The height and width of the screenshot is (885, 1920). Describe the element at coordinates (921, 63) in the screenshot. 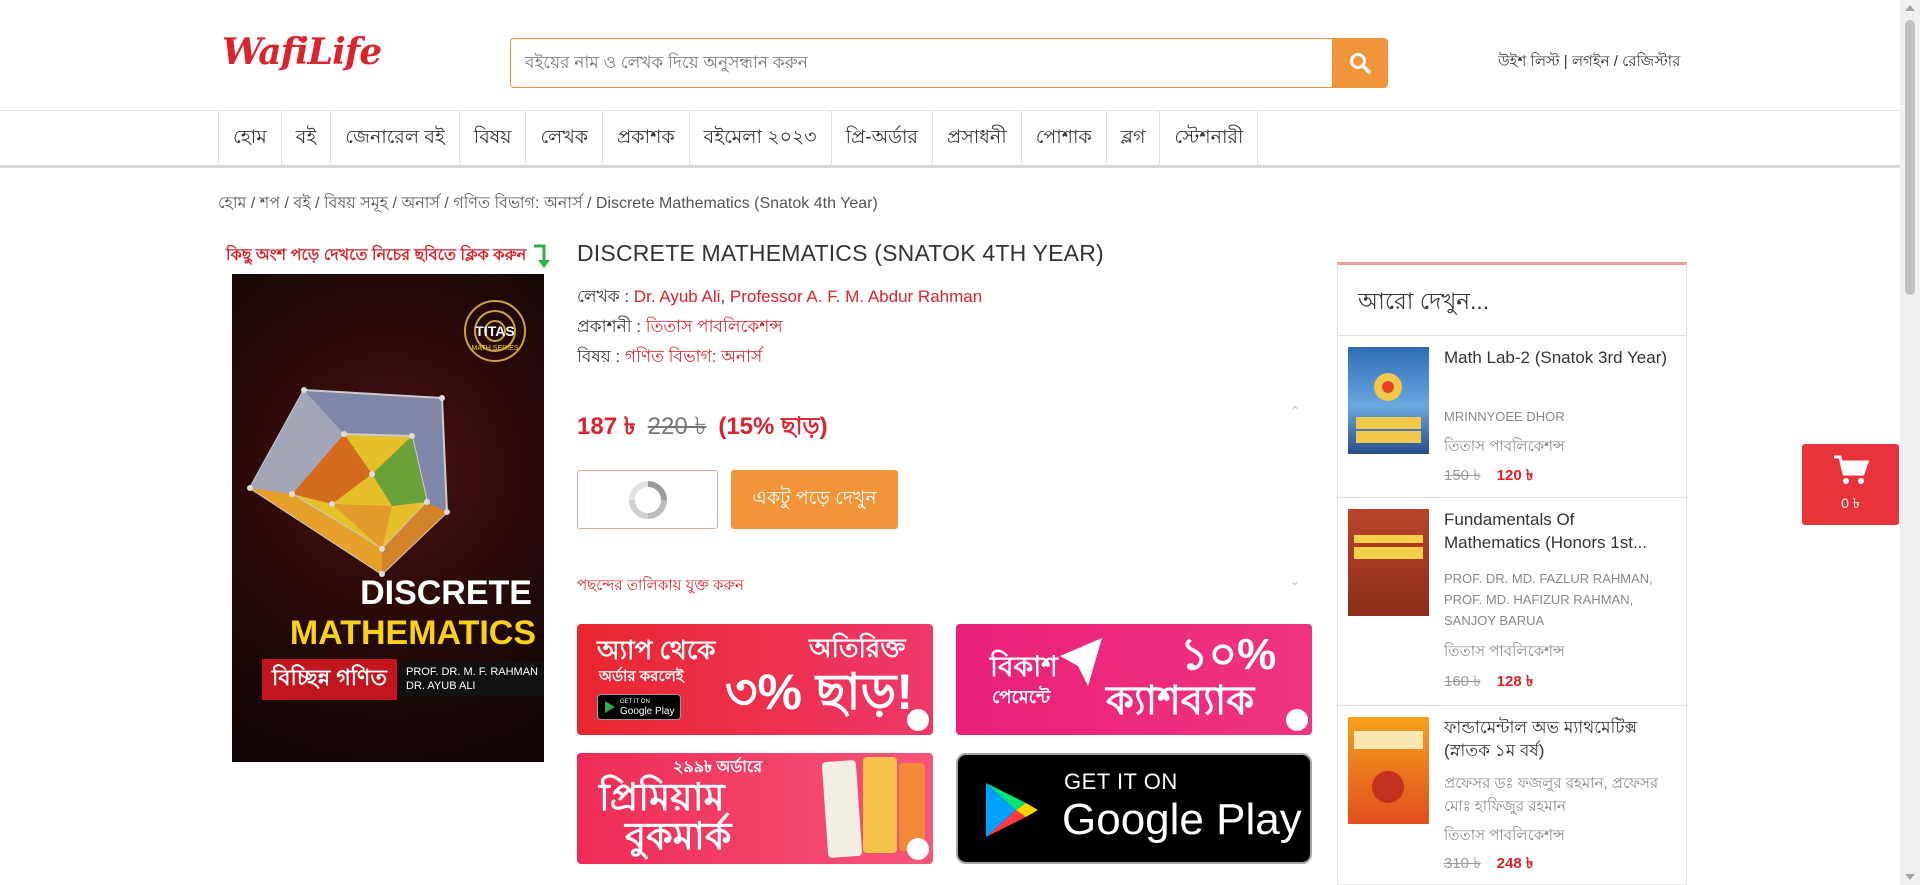

I see `search-input` at that location.